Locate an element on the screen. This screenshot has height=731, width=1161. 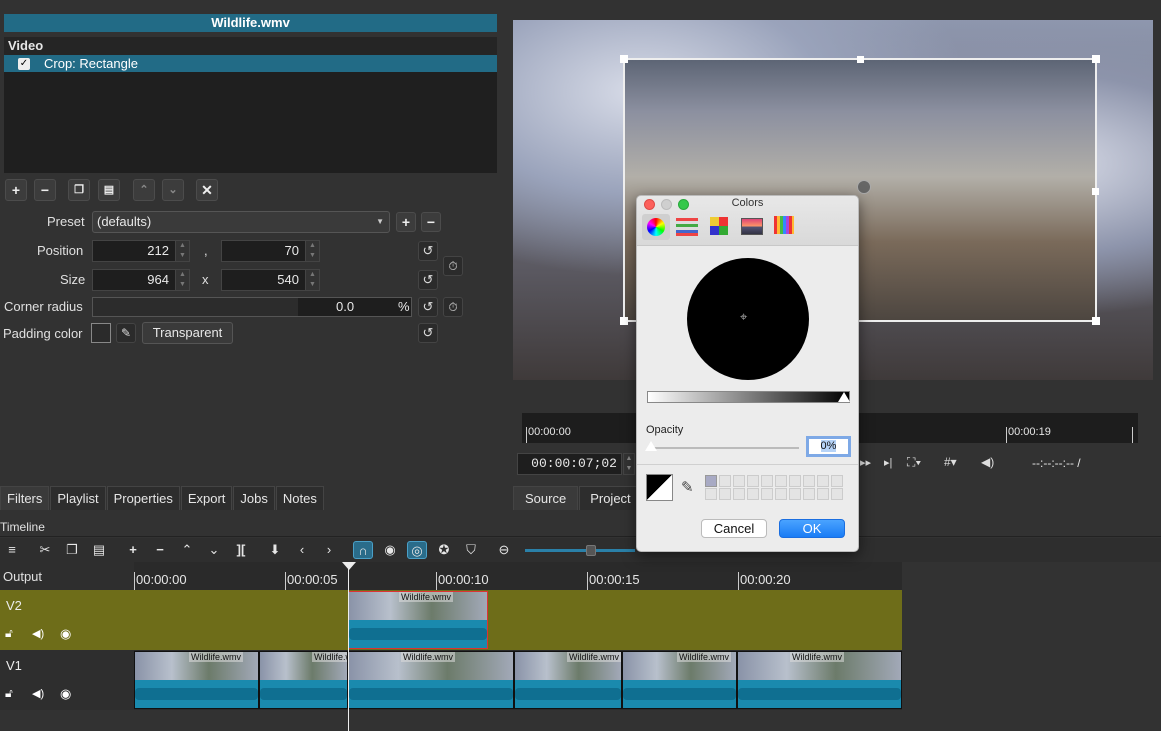
tab-properties: Properties is located at coordinates (143, 498).